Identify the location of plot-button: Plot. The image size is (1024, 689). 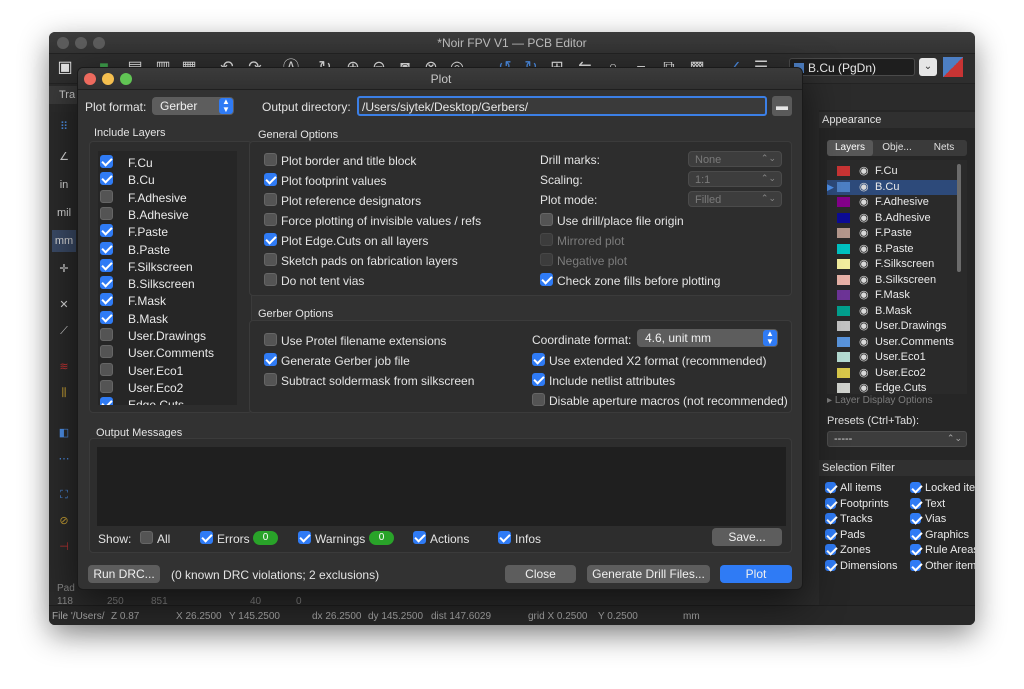
(756, 574).